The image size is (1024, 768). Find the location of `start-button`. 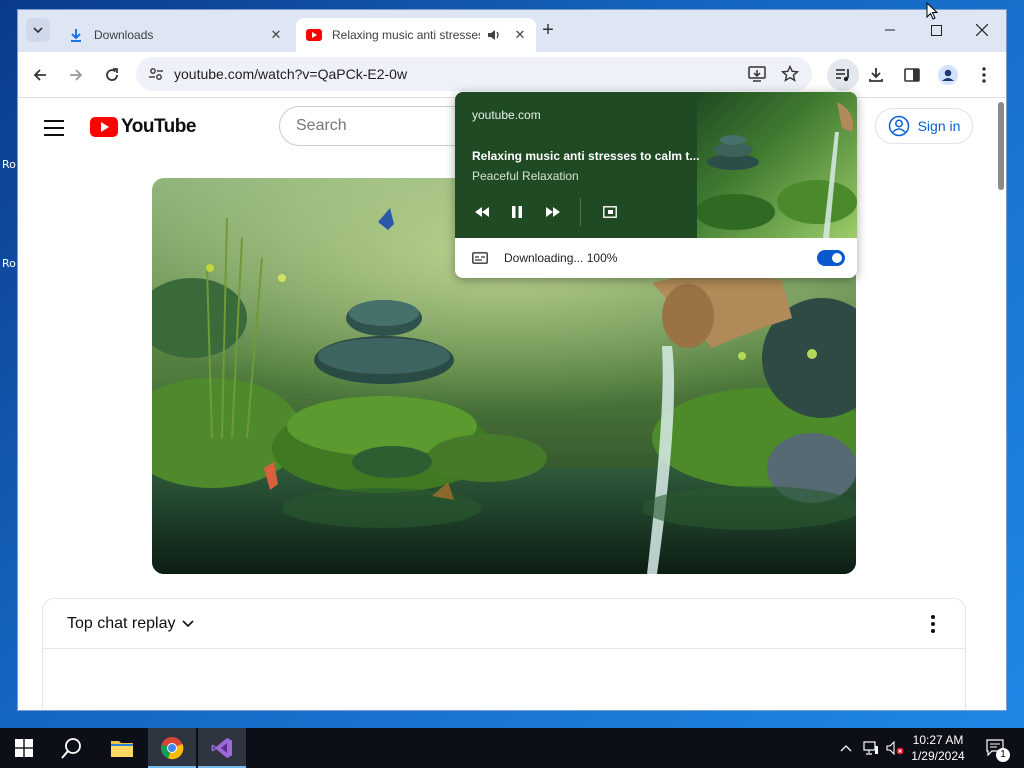

start-button is located at coordinates (24, 748).